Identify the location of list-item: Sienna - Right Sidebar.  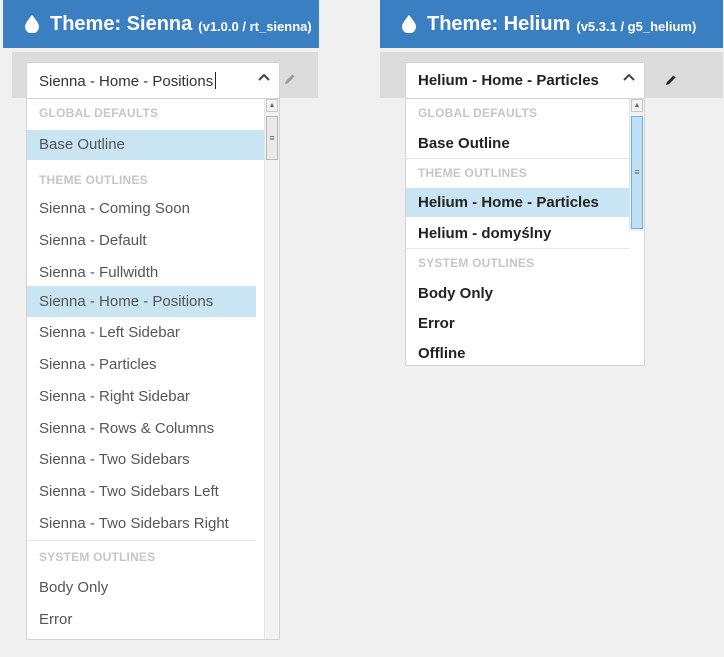
(146, 397).